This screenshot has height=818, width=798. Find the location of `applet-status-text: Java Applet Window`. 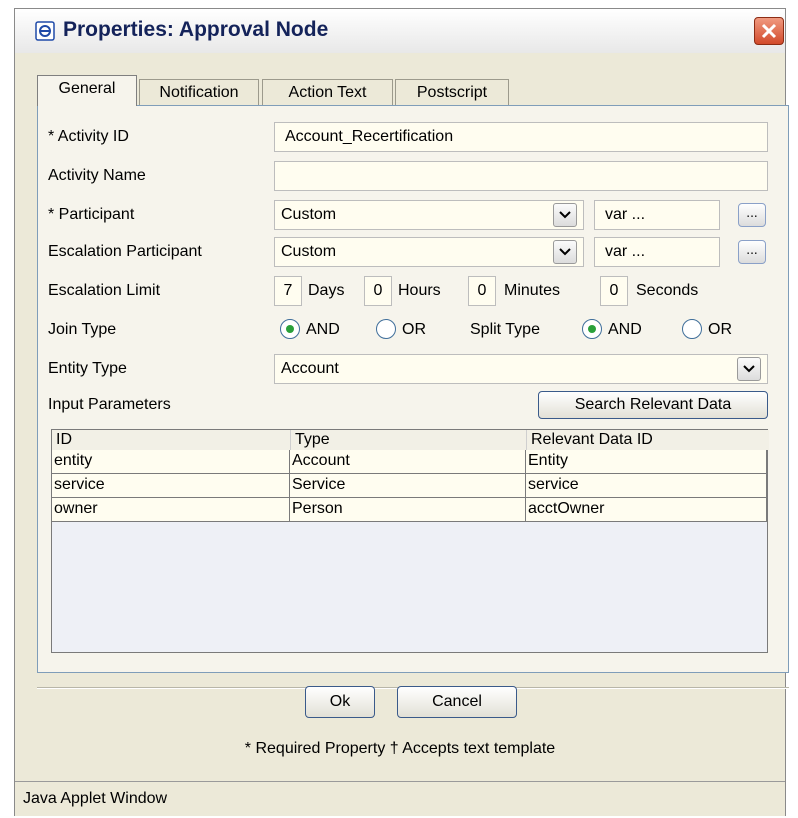

applet-status-text: Java Applet Window is located at coordinates (95, 798).